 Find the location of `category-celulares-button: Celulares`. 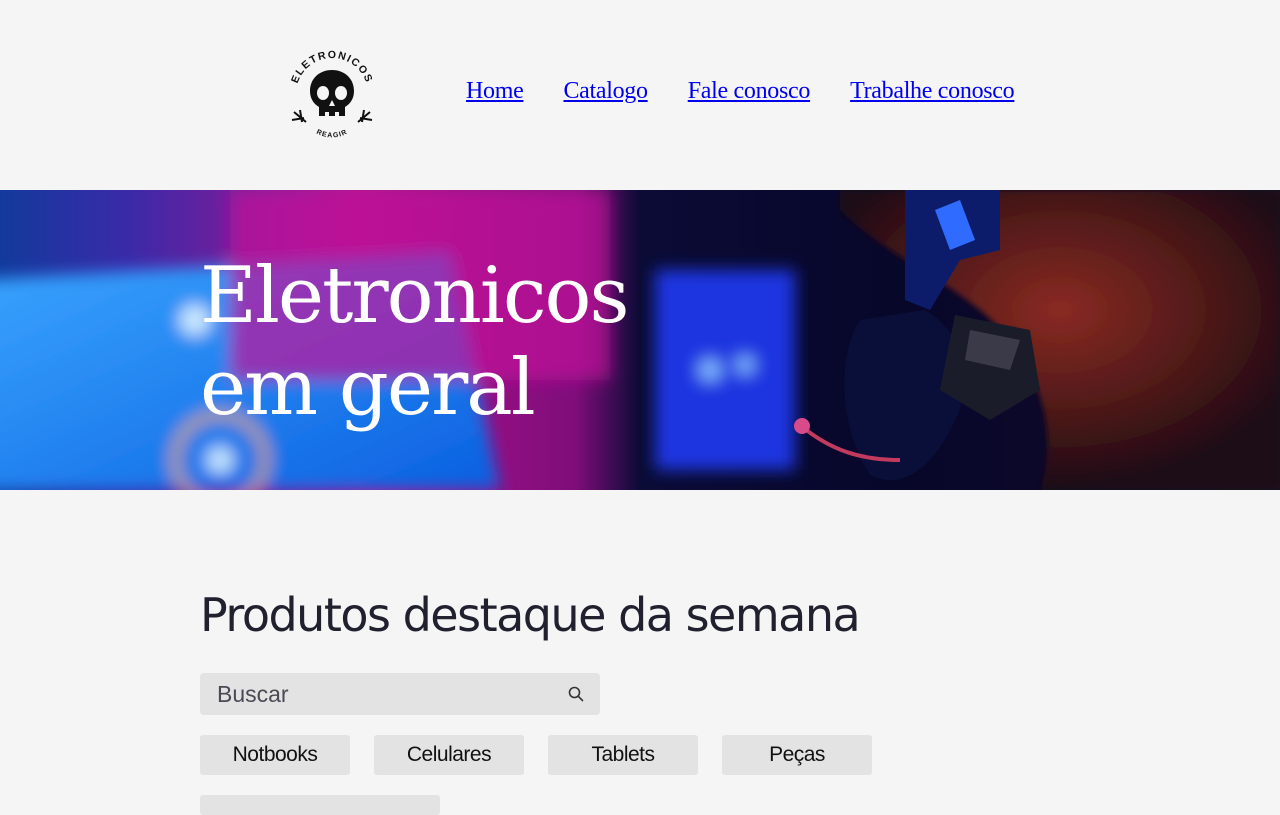

category-celulares-button: Celulares is located at coordinates (449, 755).